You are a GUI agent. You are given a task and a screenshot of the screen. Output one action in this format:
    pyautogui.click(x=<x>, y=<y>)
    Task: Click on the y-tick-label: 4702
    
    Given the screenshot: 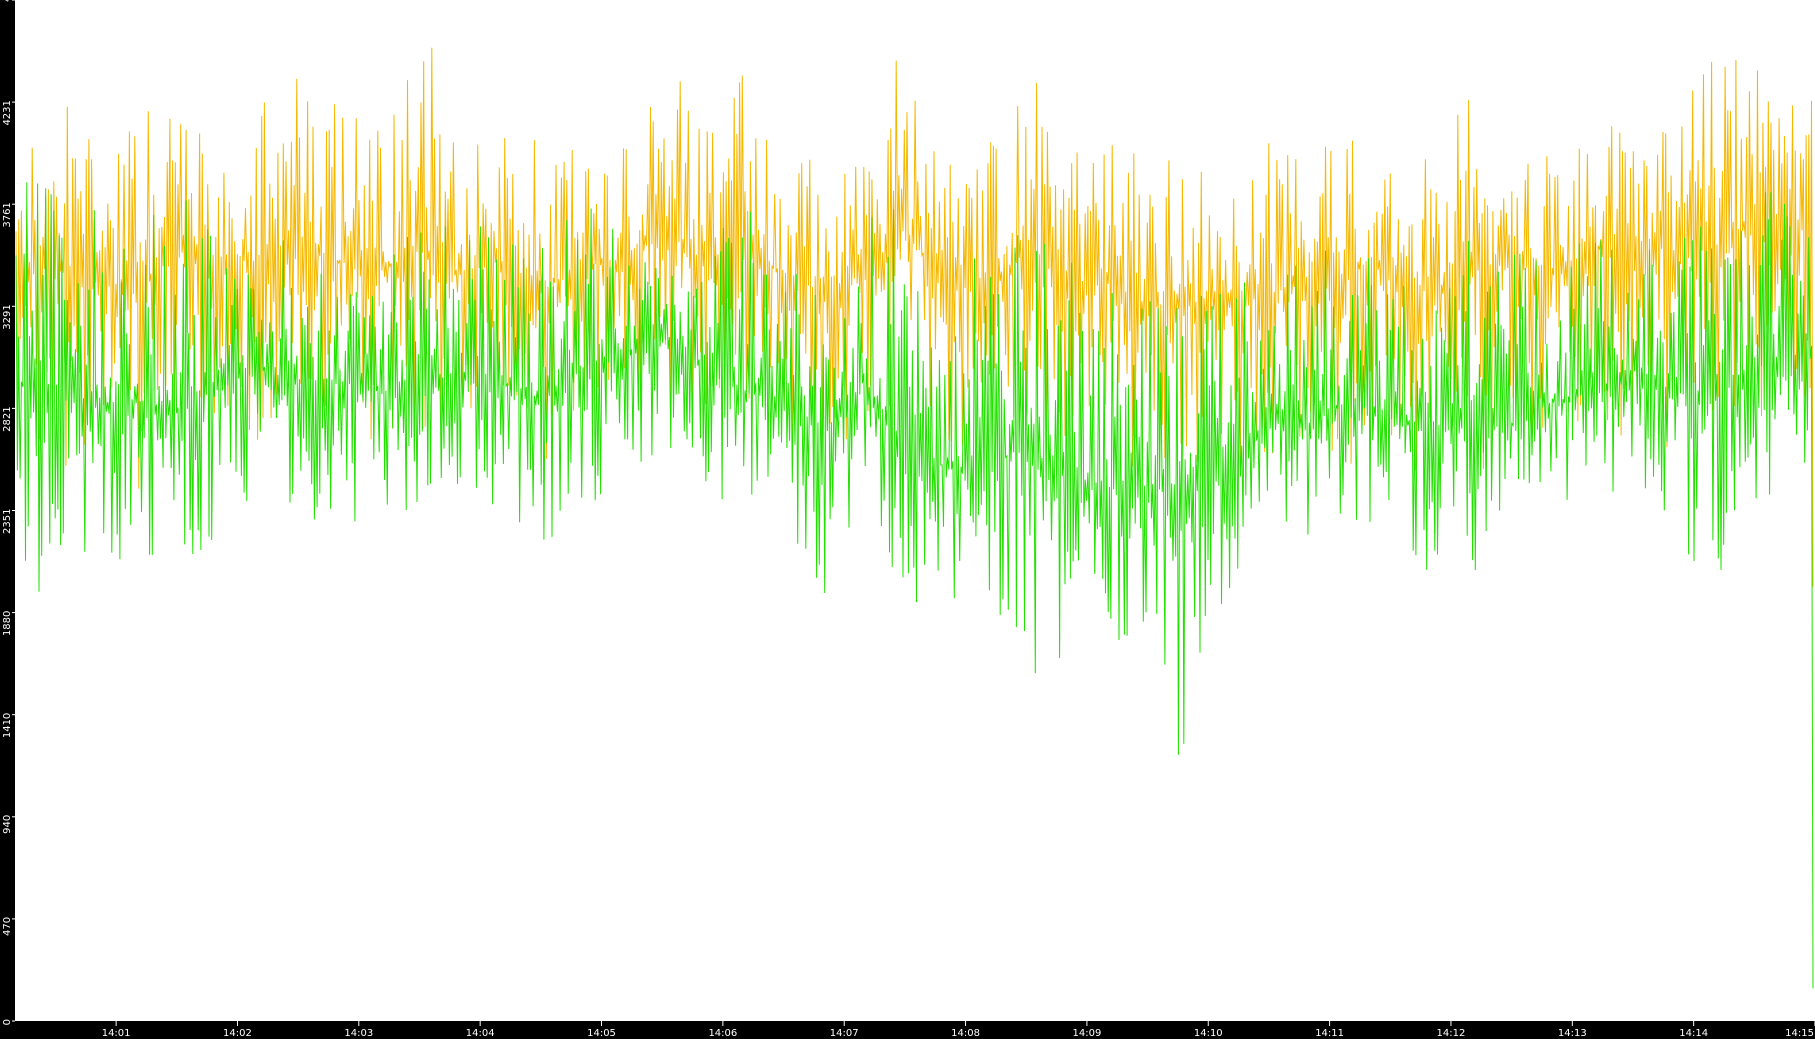 What is the action you would take?
    pyautogui.click(x=7, y=1)
    